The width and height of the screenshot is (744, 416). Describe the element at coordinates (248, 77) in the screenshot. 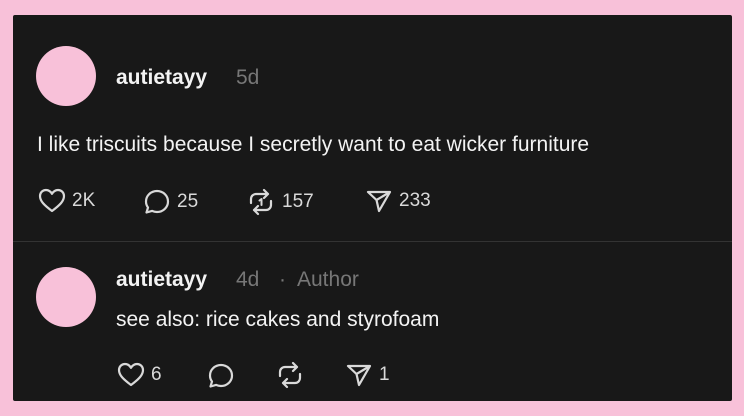

I see `post-timestamp: 5d` at that location.